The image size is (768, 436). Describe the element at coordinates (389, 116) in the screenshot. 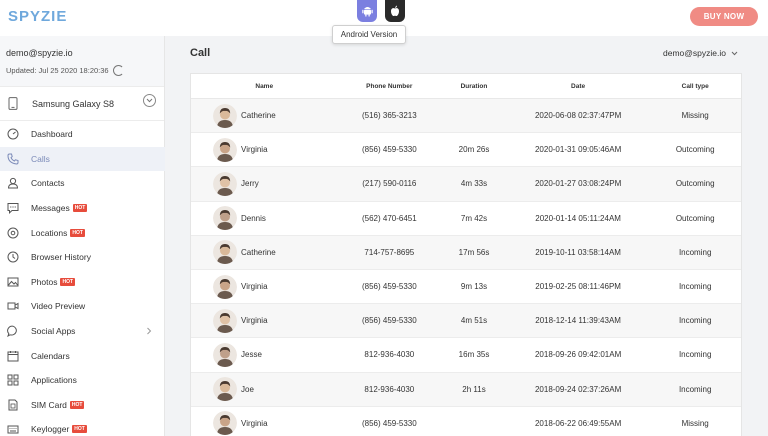

I see `phone-number: (516) 365-3213` at that location.